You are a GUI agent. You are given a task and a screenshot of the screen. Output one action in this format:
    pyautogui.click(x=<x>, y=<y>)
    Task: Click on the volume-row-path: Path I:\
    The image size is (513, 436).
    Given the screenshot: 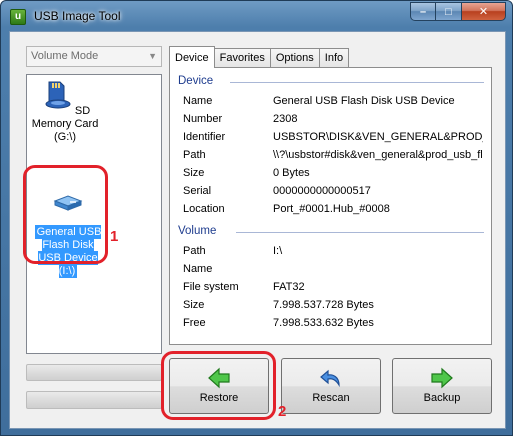 What is the action you would take?
    pyautogui.click(x=333, y=252)
    